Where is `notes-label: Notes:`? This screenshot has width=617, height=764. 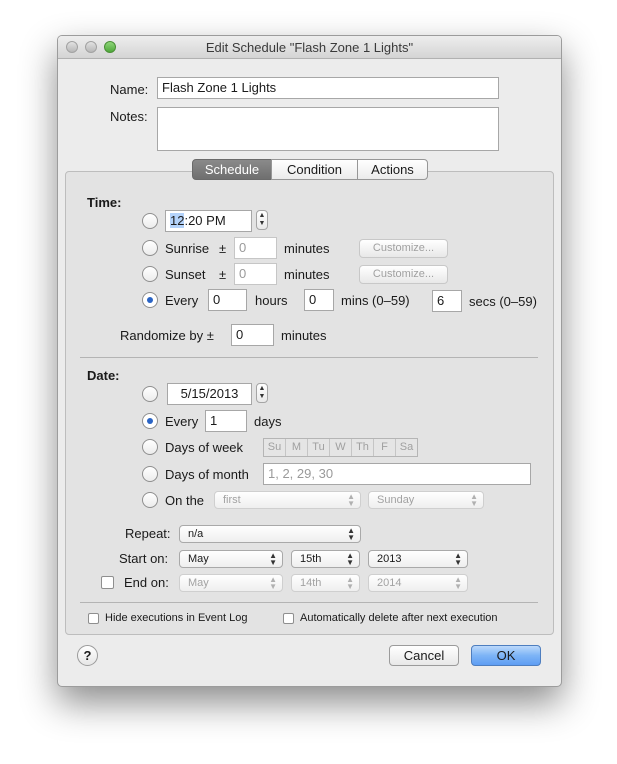 notes-label: Notes: is located at coordinates (129, 116).